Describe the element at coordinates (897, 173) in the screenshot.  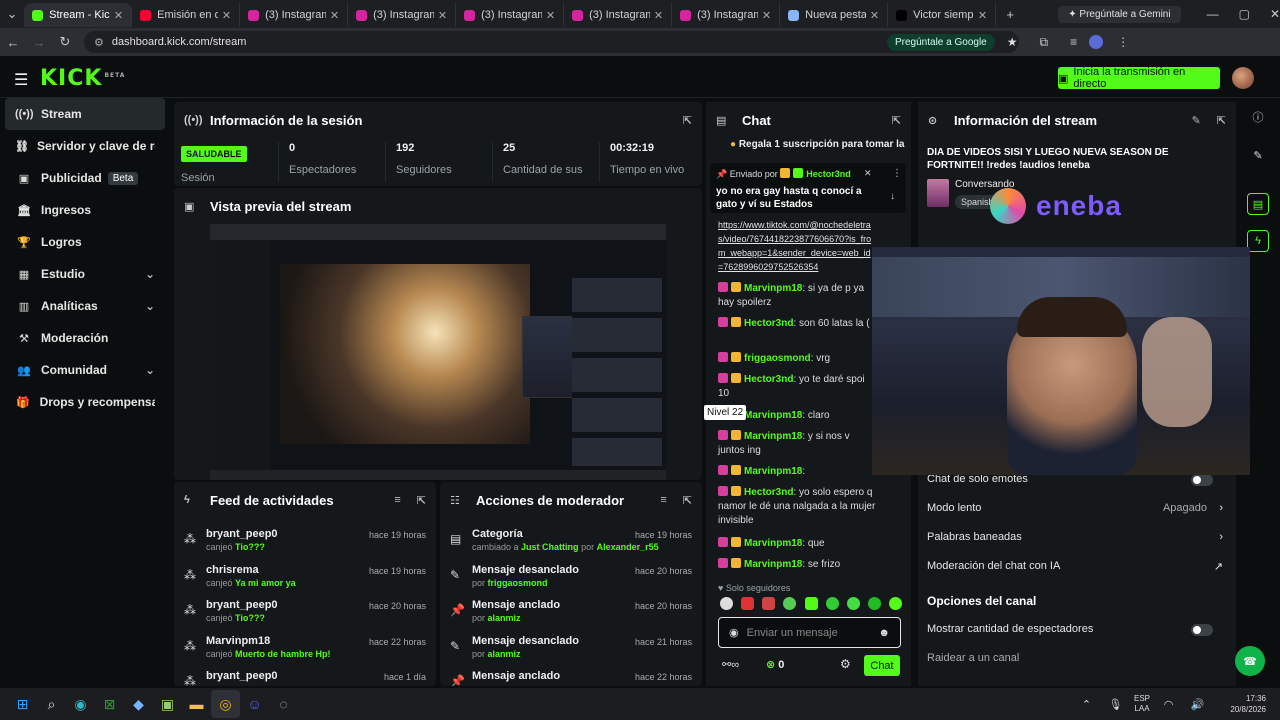
I see `pinned-menu-icon: ⋮` at that location.